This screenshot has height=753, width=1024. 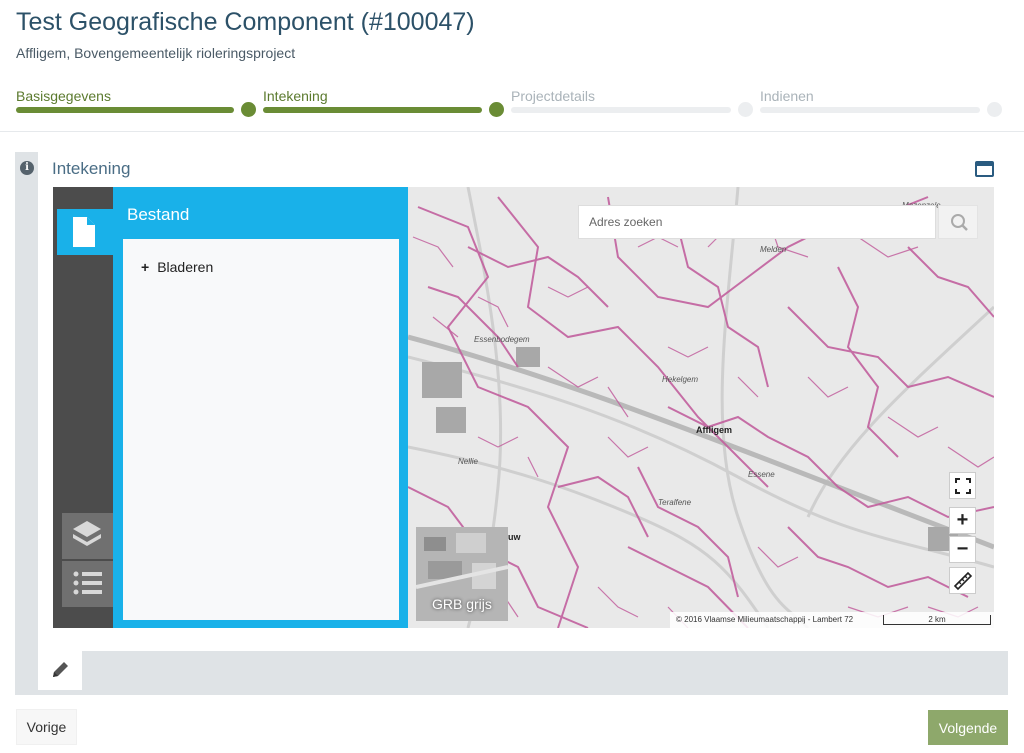 I want to click on pencil-icon, so click(x=60, y=669).